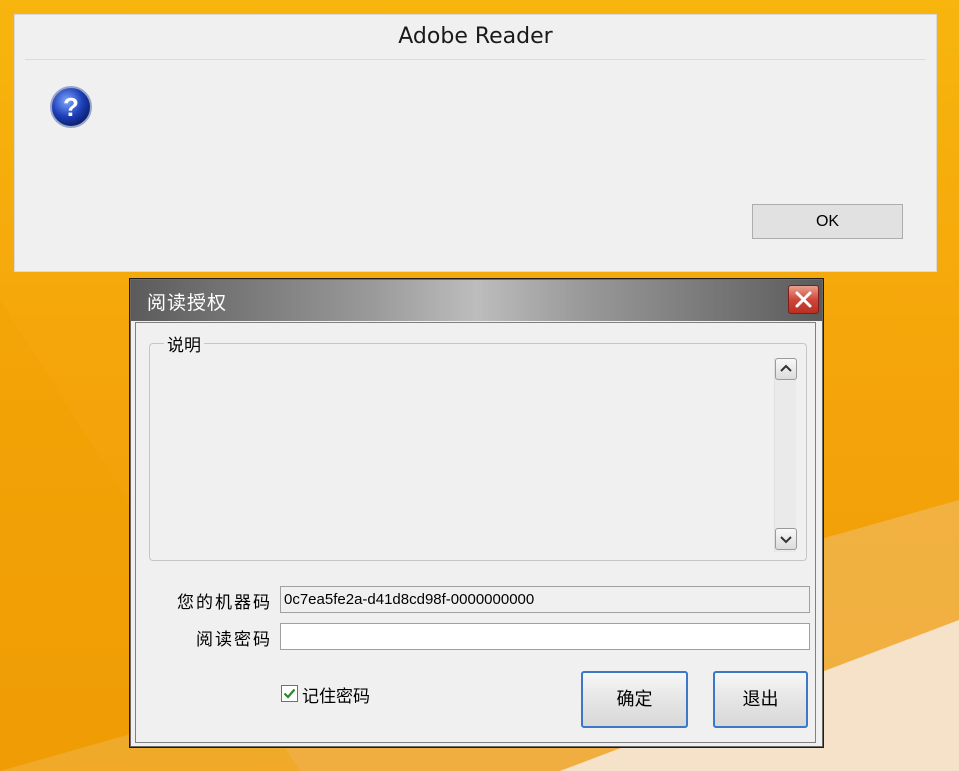  I want to click on ok-button: OK, so click(827, 221).